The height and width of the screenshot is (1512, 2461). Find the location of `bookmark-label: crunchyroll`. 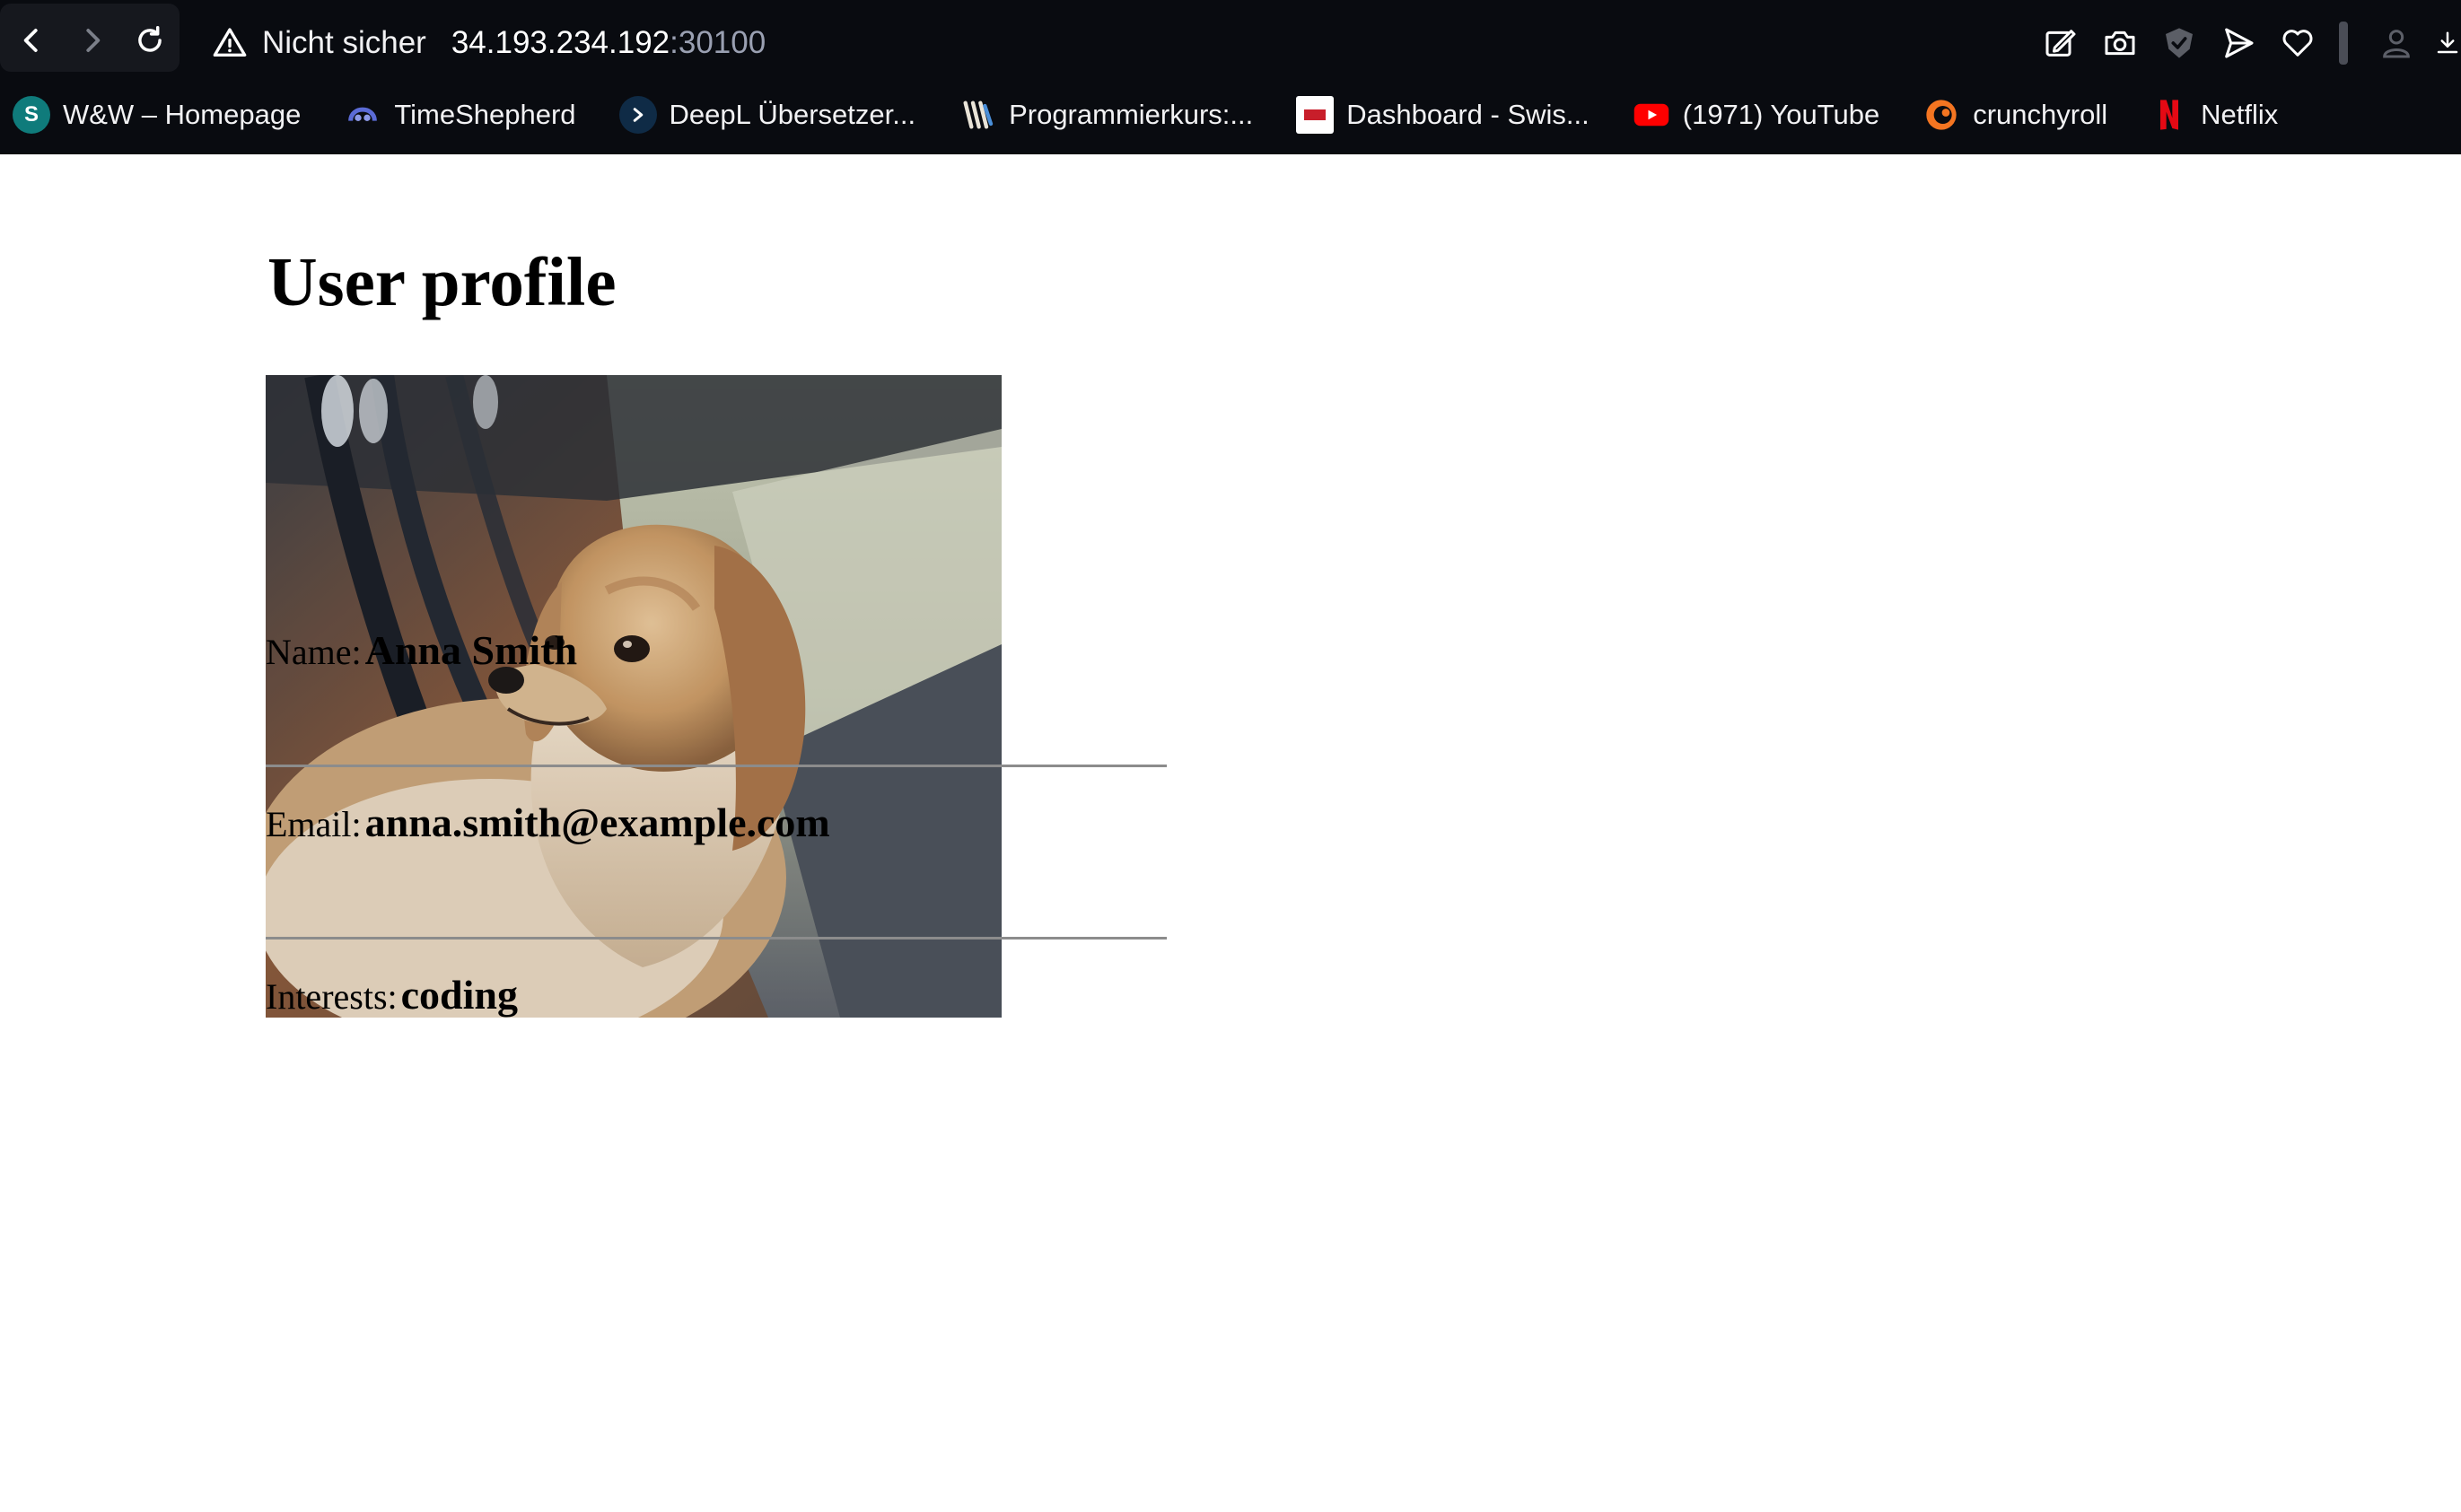

bookmark-label: crunchyroll is located at coordinates (2041, 114).